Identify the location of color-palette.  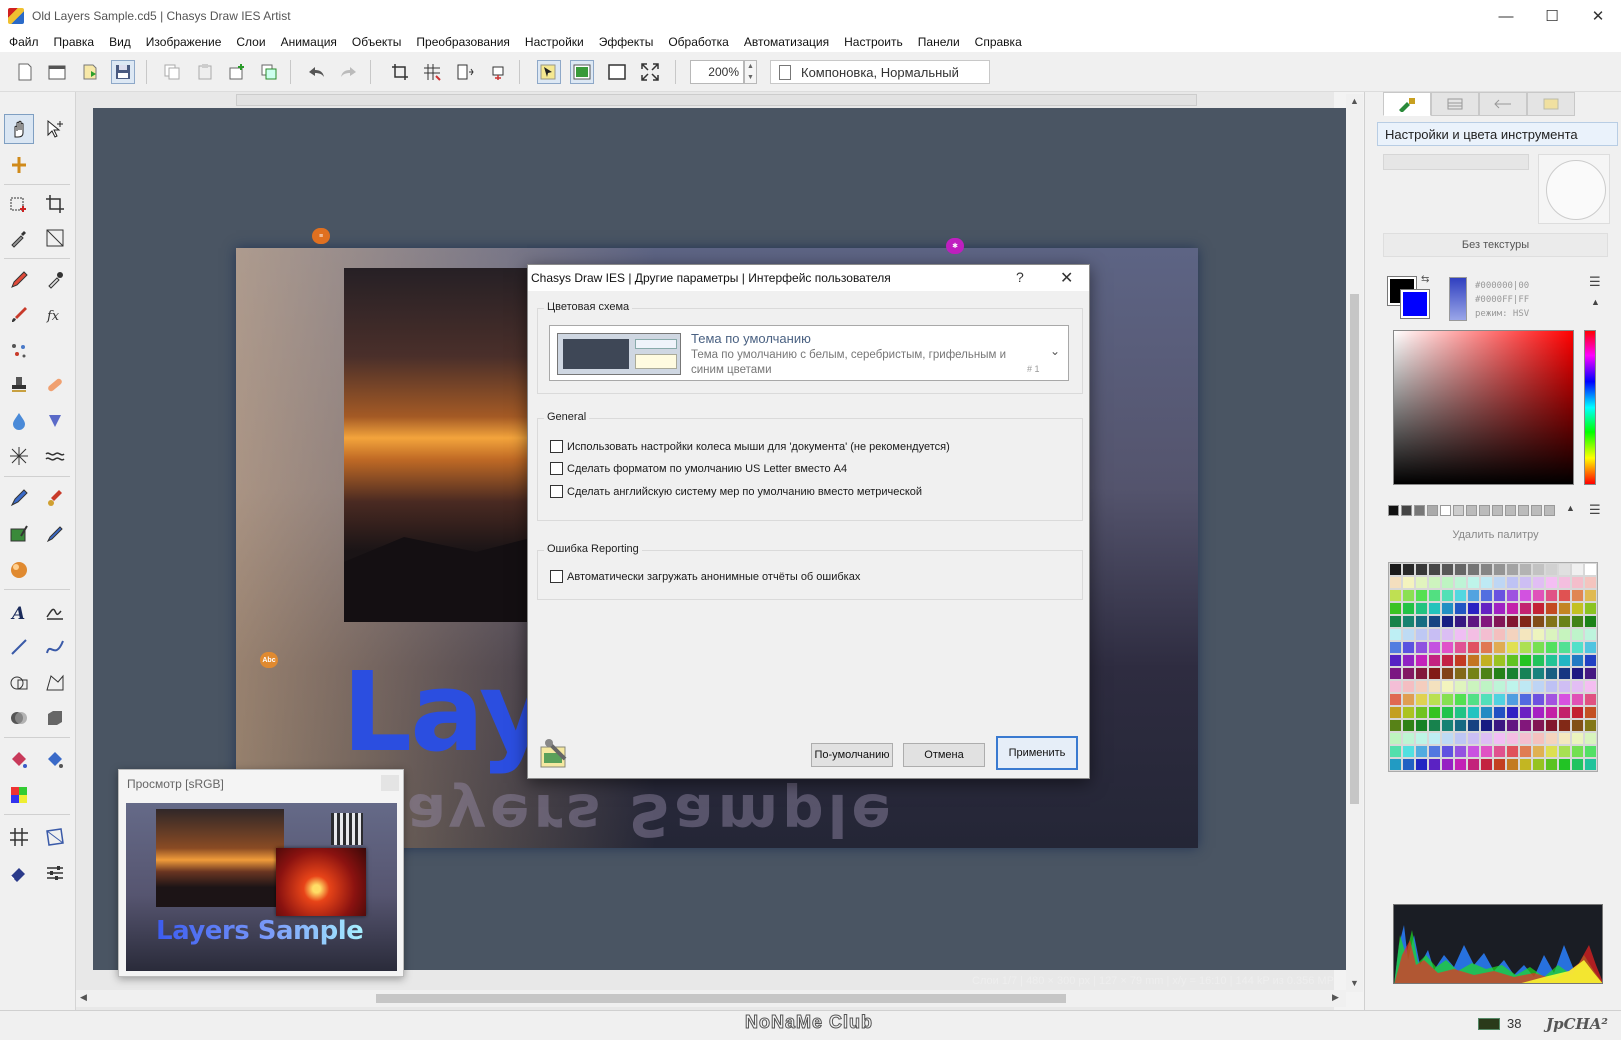
(1493, 667).